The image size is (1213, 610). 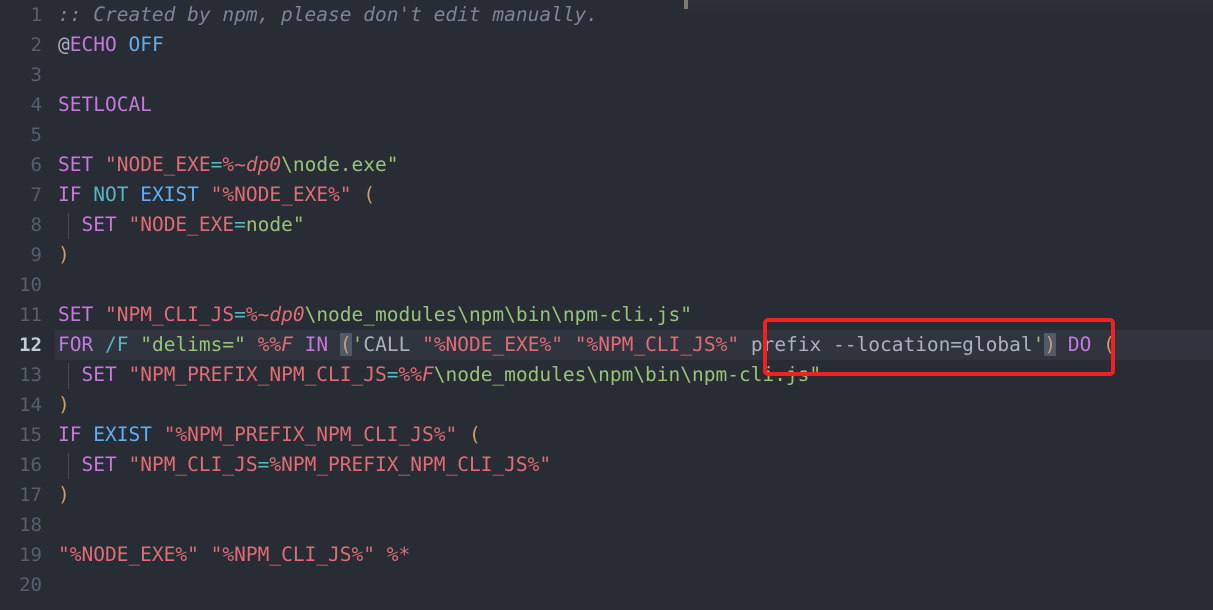 What do you see at coordinates (21, 255) in the screenshot?
I see `line-number: 9` at bounding box center [21, 255].